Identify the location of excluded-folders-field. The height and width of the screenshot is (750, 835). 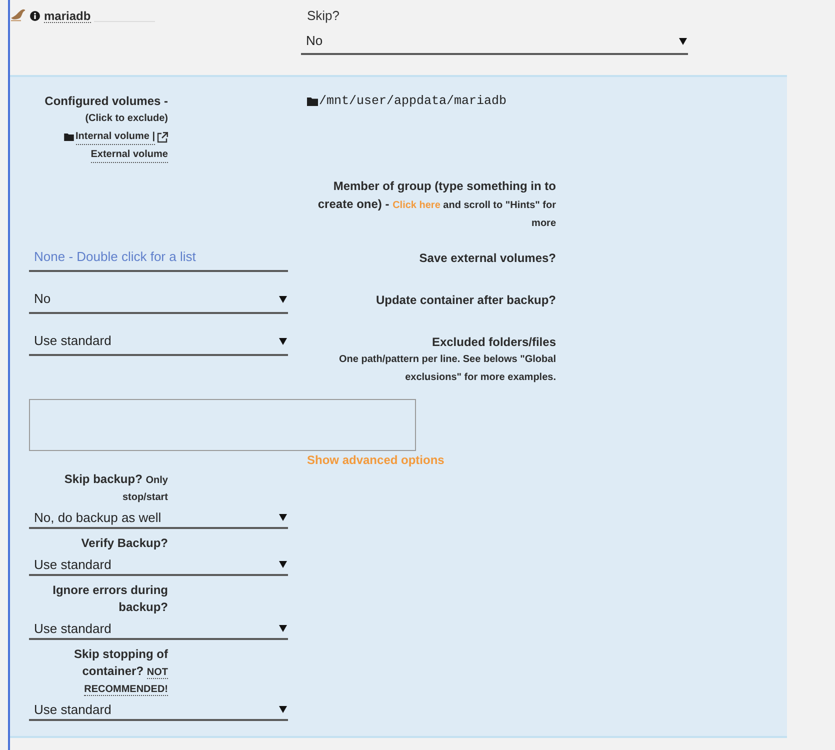
(222, 425).